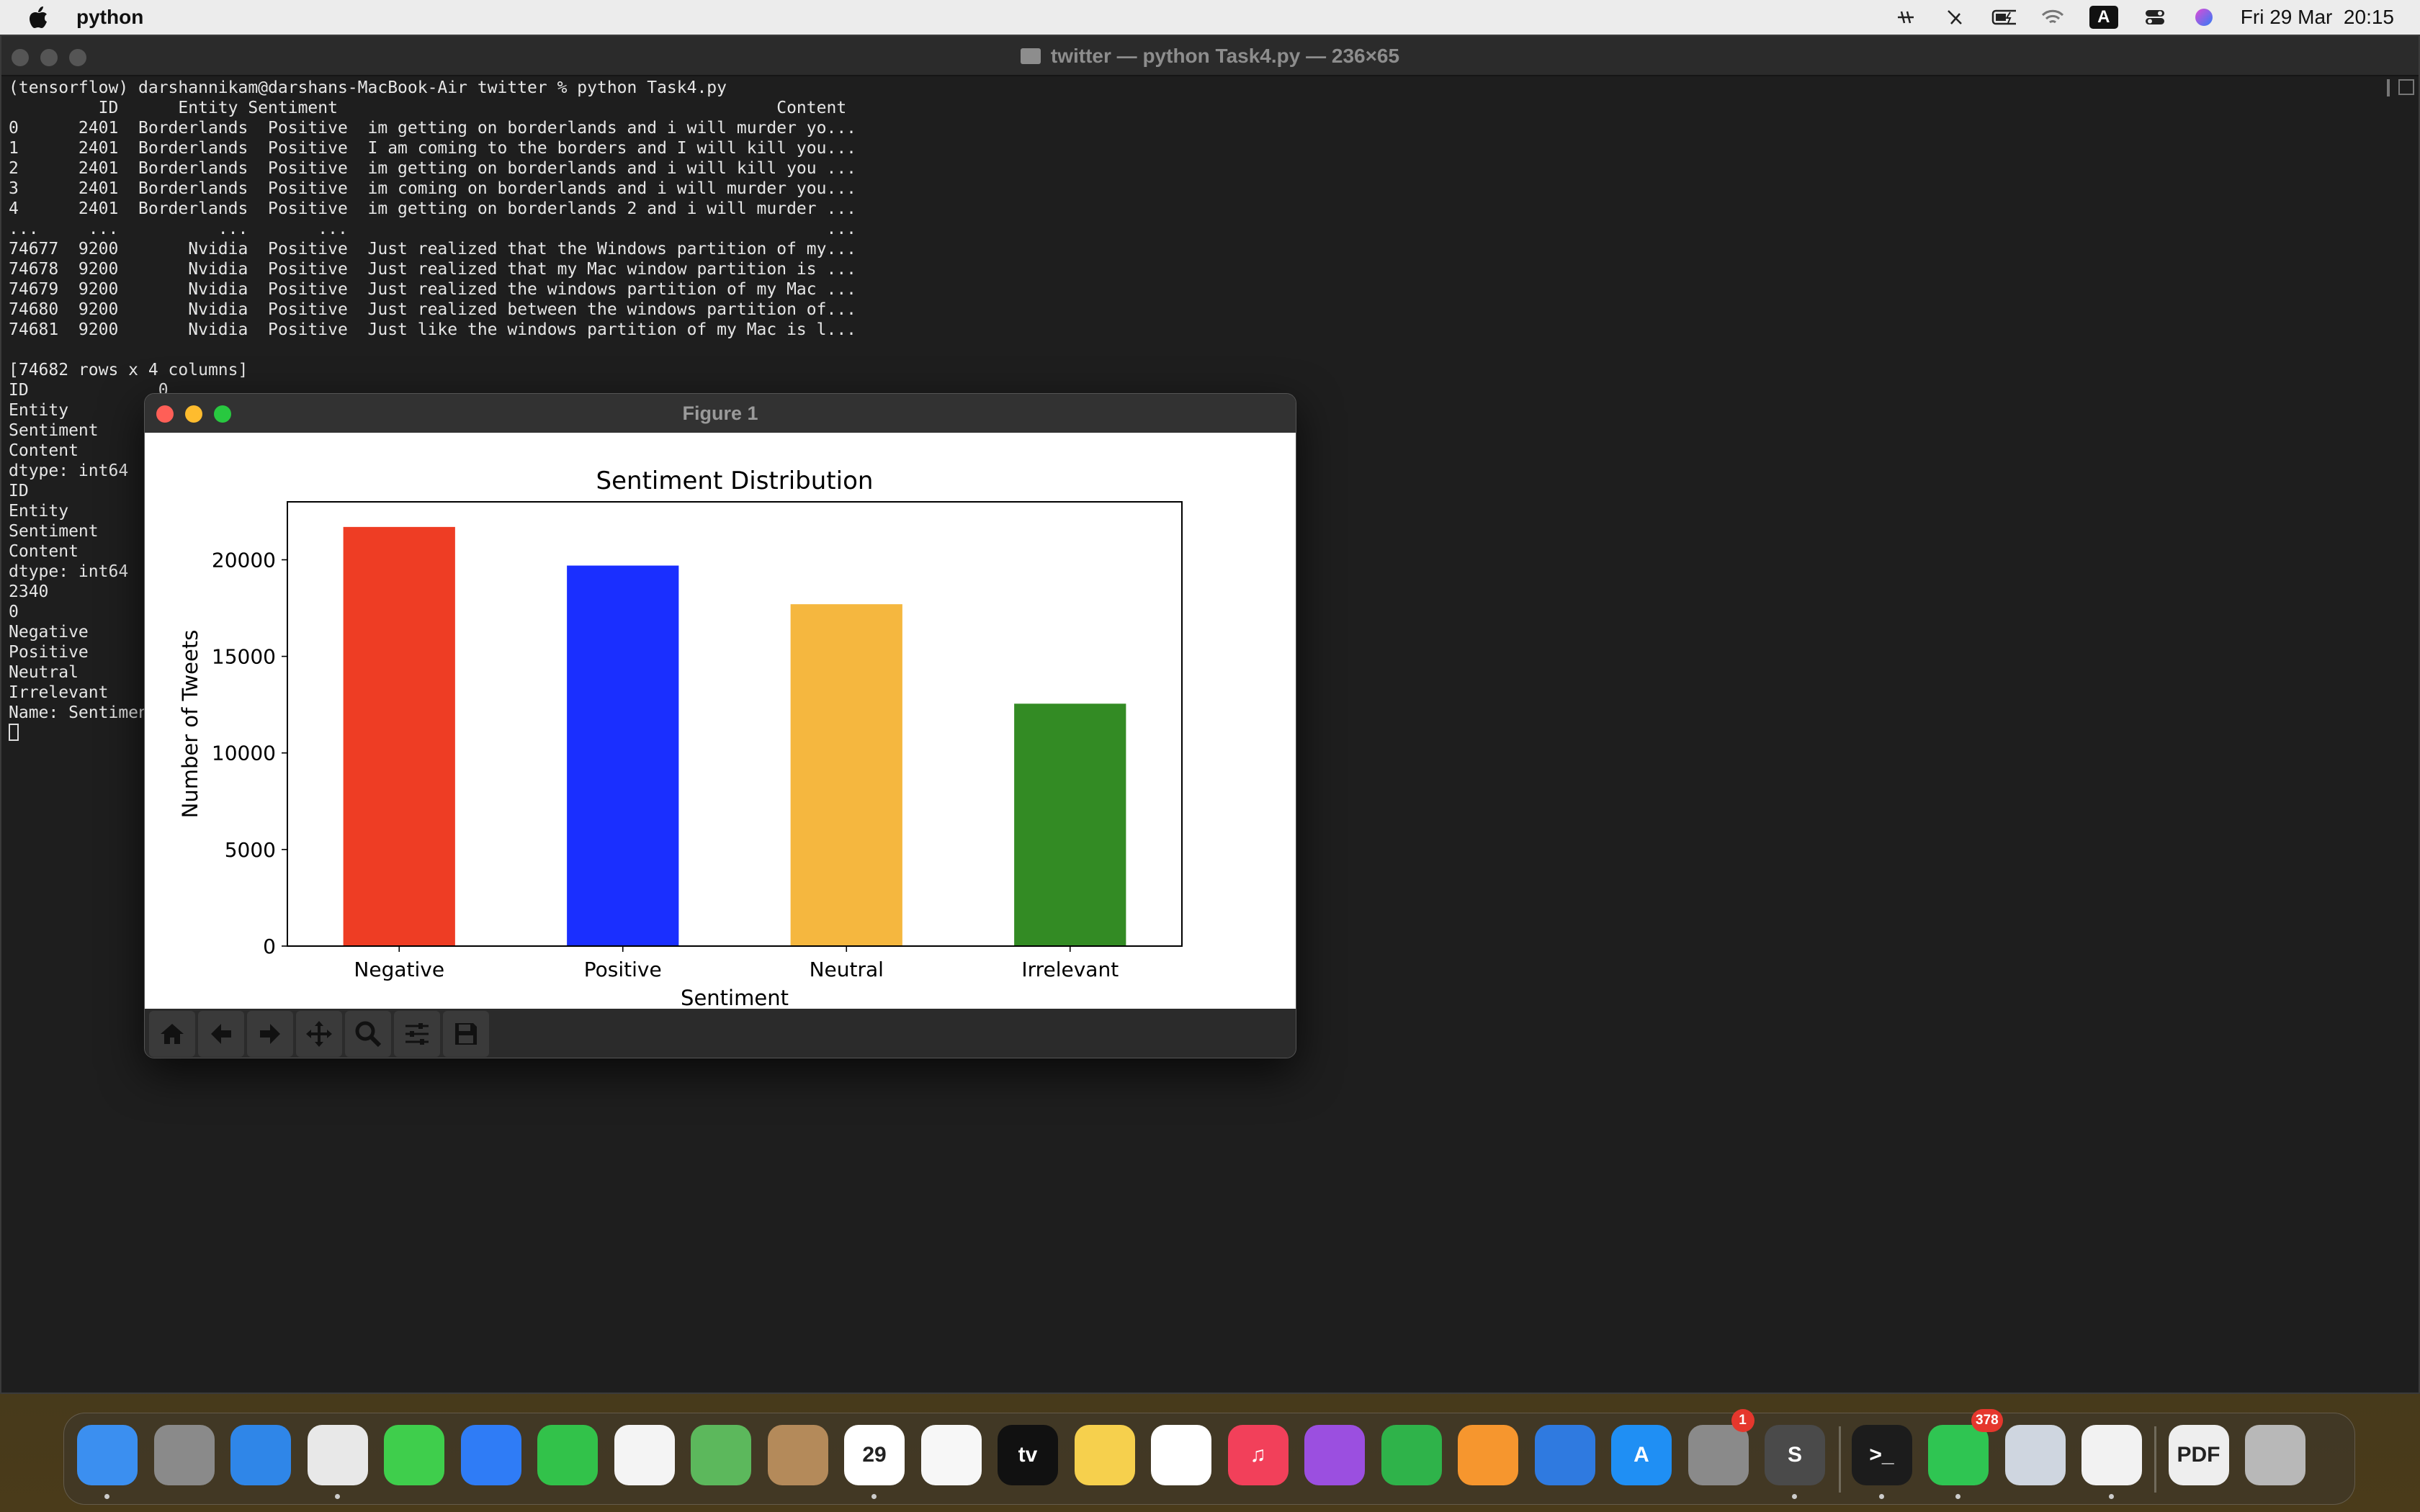 This screenshot has height=1512, width=2420. Describe the element at coordinates (1028, 1455) in the screenshot. I see `dock-tv-icon: tv` at that location.